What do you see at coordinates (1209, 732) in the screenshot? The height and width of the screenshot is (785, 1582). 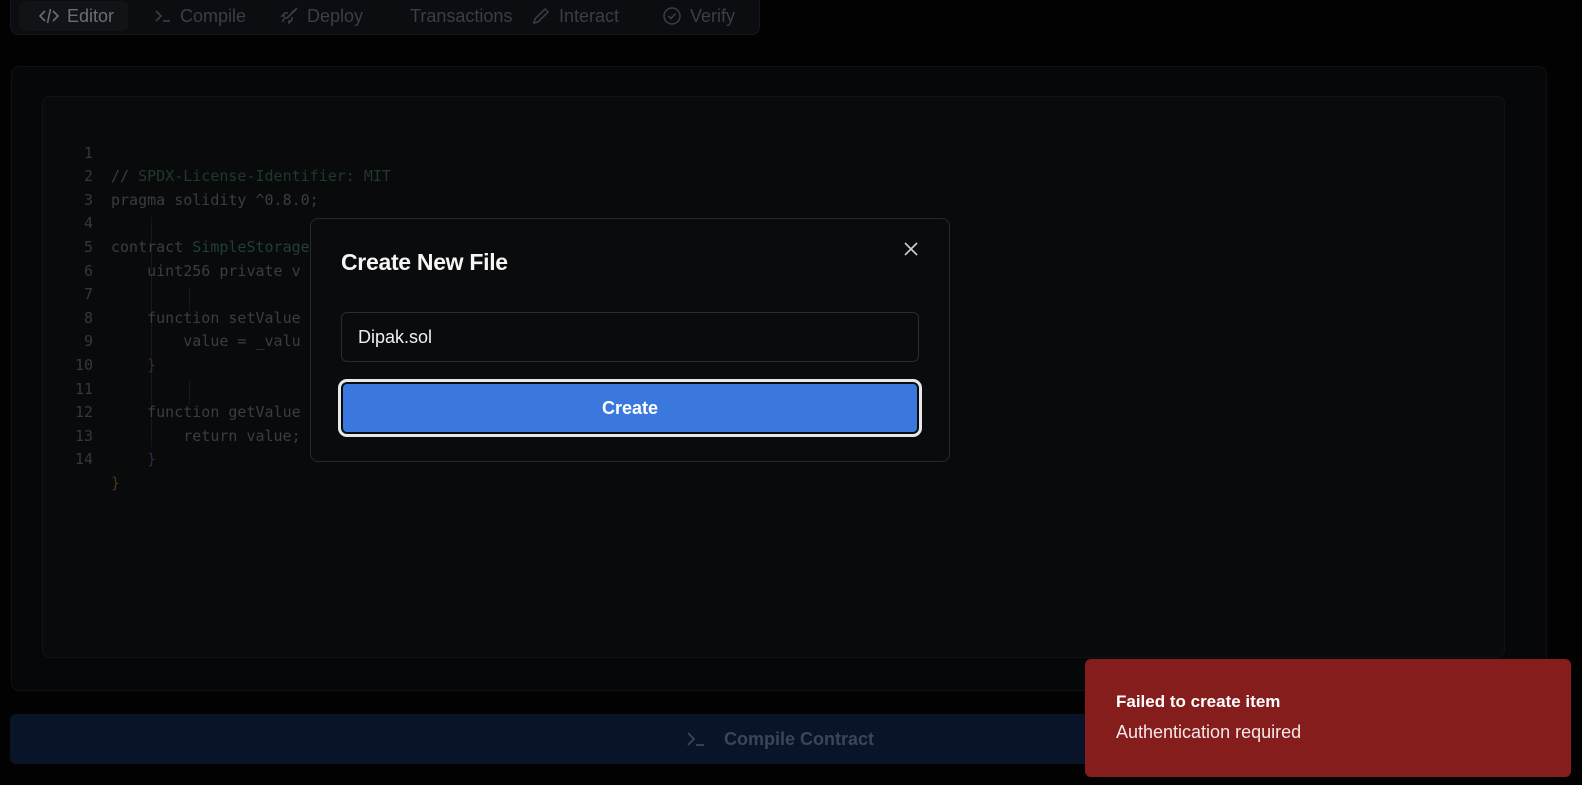 I see `toast-description: Authentication required` at bounding box center [1209, 732].